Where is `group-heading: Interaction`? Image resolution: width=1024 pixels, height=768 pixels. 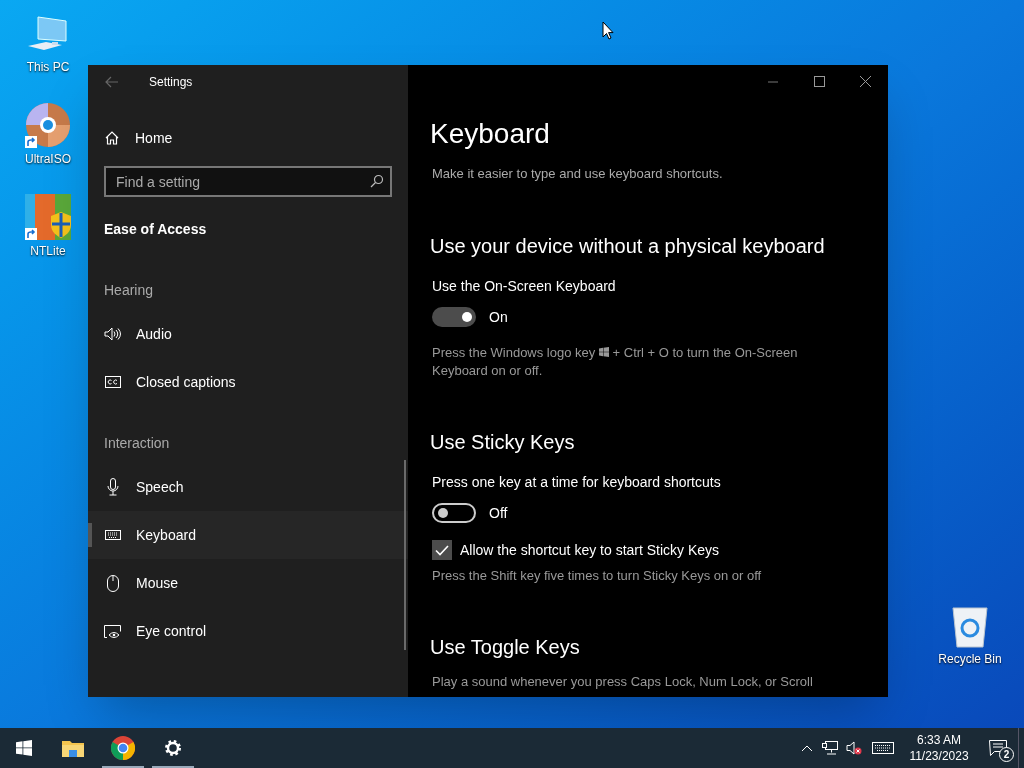
group-heading: Interaction is located at coordinates (137, 443).